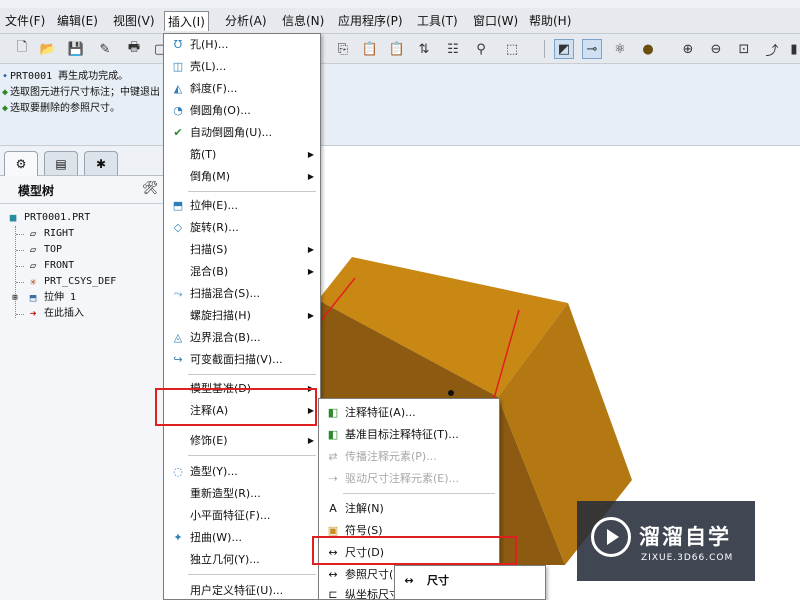 The height and width of the screenshot is (600, 800). What do you see at coordinates (409, 580) in the screenshot?
I see `dimension-icon: ↔` at bounding box center [409, 580].